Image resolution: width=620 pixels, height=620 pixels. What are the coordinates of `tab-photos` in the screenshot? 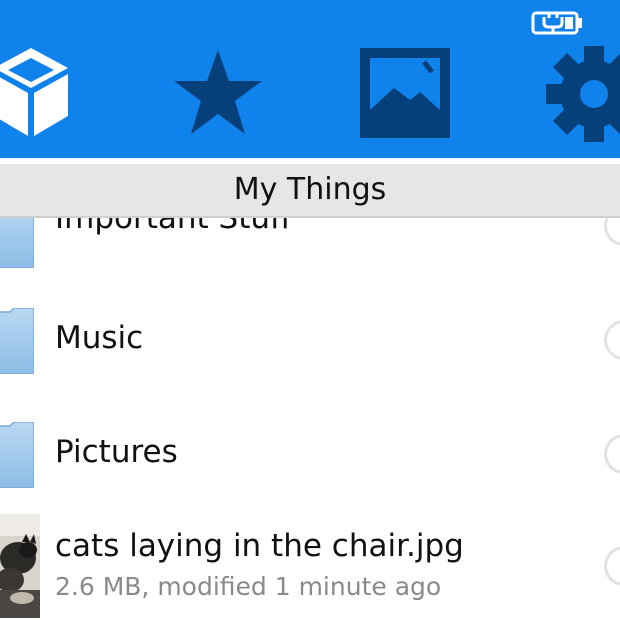 It's located at (405, 93).